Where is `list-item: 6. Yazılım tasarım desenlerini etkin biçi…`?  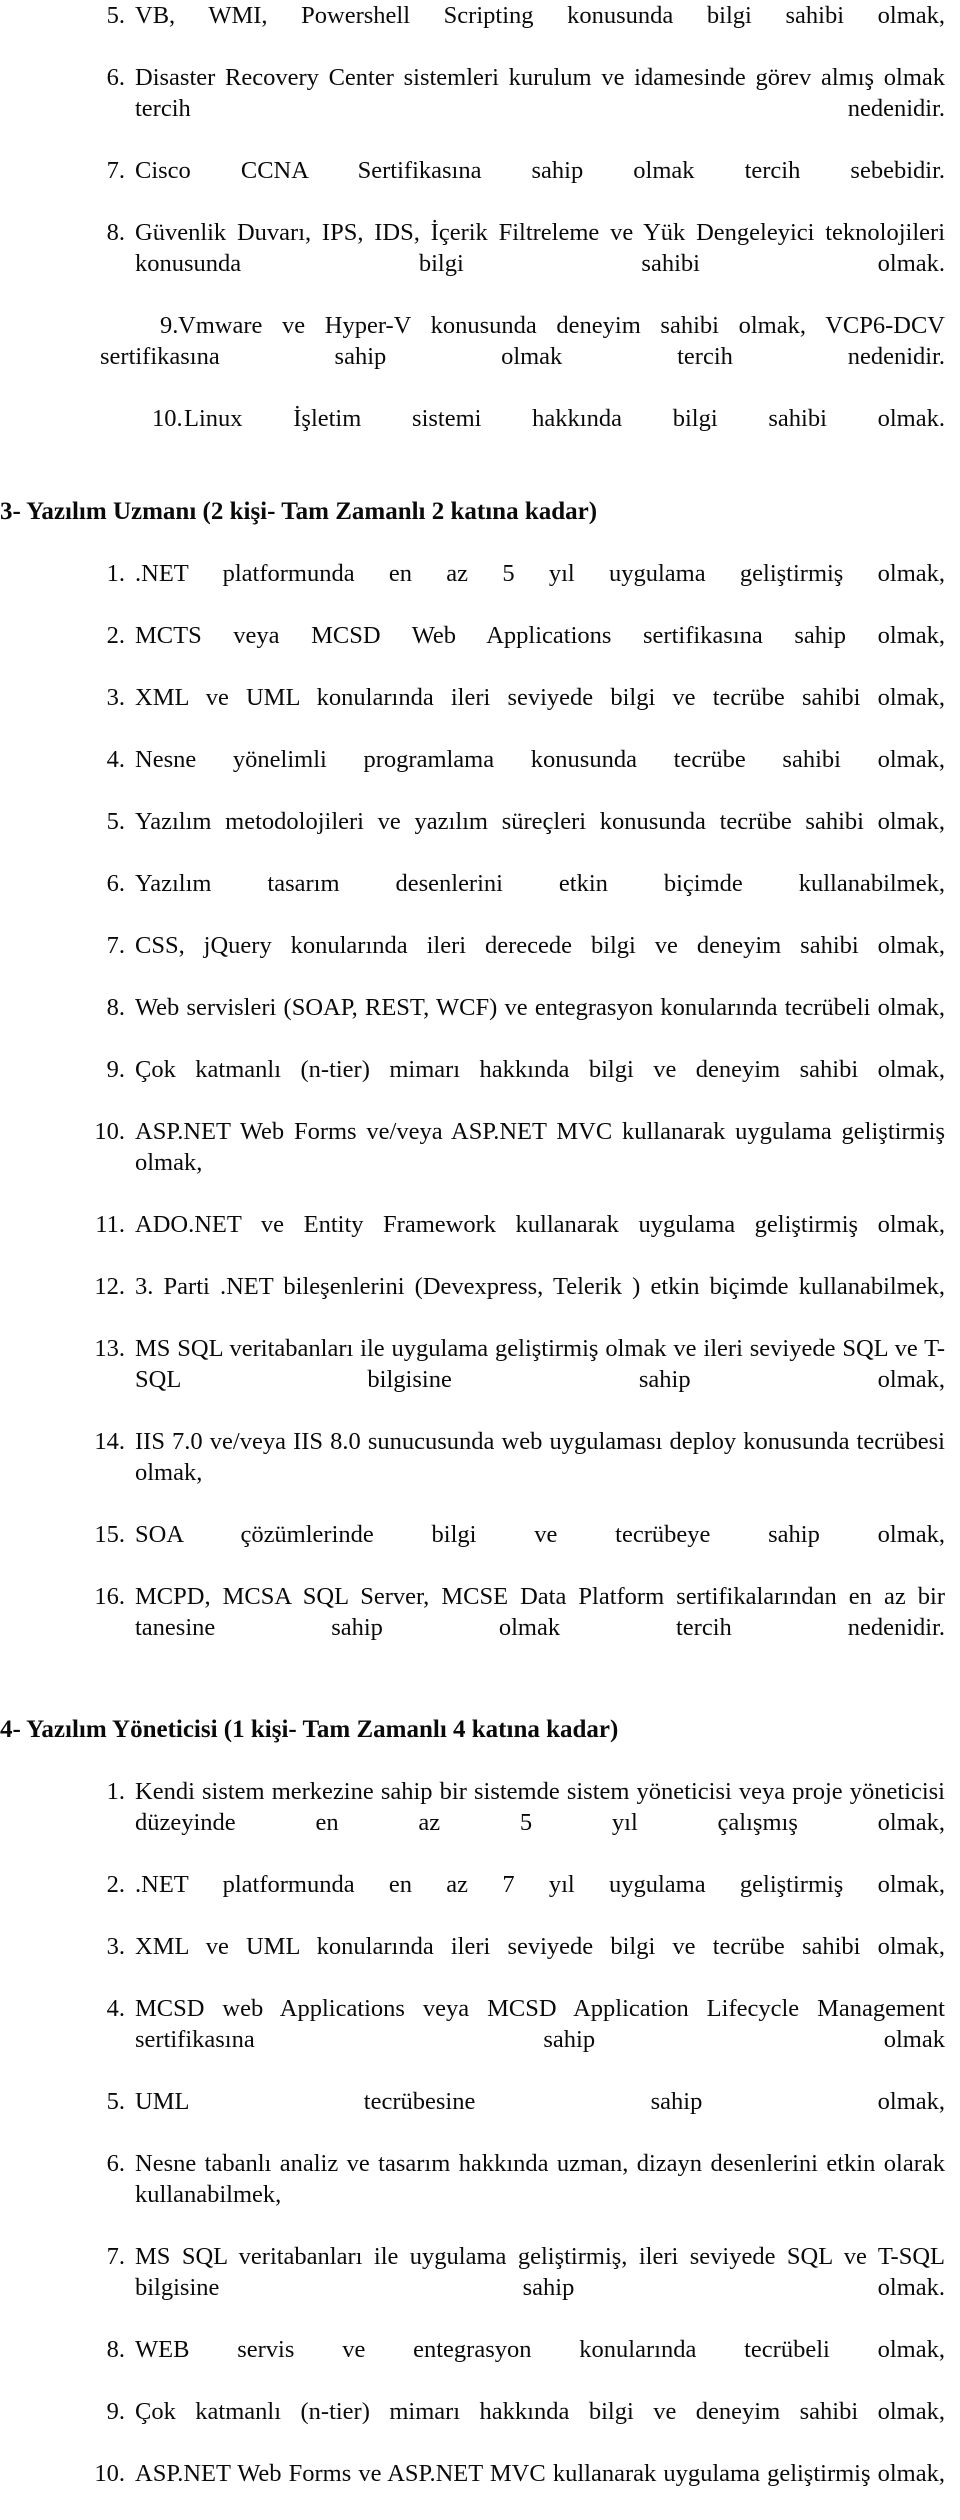 list-item: 6. Yazılım tasarım desenlerini etkin biçi… is located at coordinates (526, 899).